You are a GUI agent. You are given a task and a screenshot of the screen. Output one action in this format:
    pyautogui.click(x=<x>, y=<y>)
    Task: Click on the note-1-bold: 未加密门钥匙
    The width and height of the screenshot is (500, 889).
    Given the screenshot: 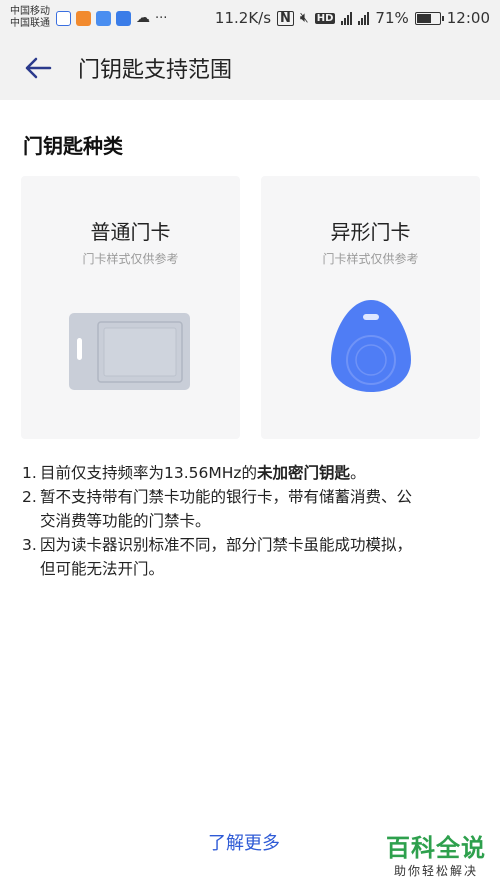 What is the action you would take?
    pyautogui.click(x=304, y=473)
    